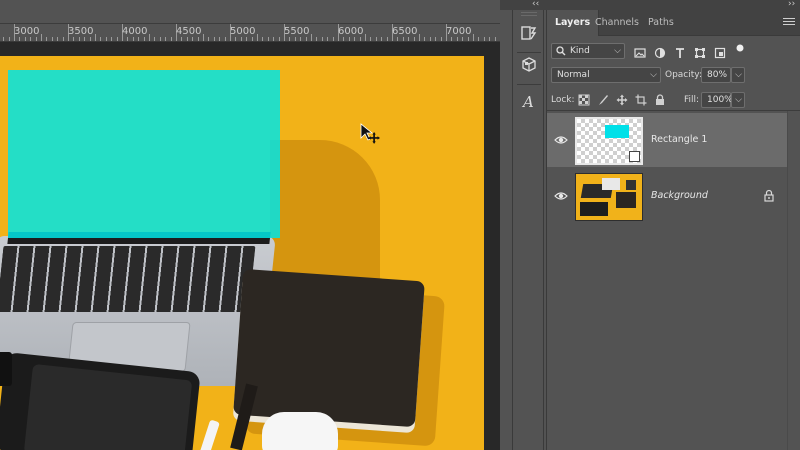 This screenshot has width=800, height=450. I want to click on fill-label: Fill:, so click(692, 100).